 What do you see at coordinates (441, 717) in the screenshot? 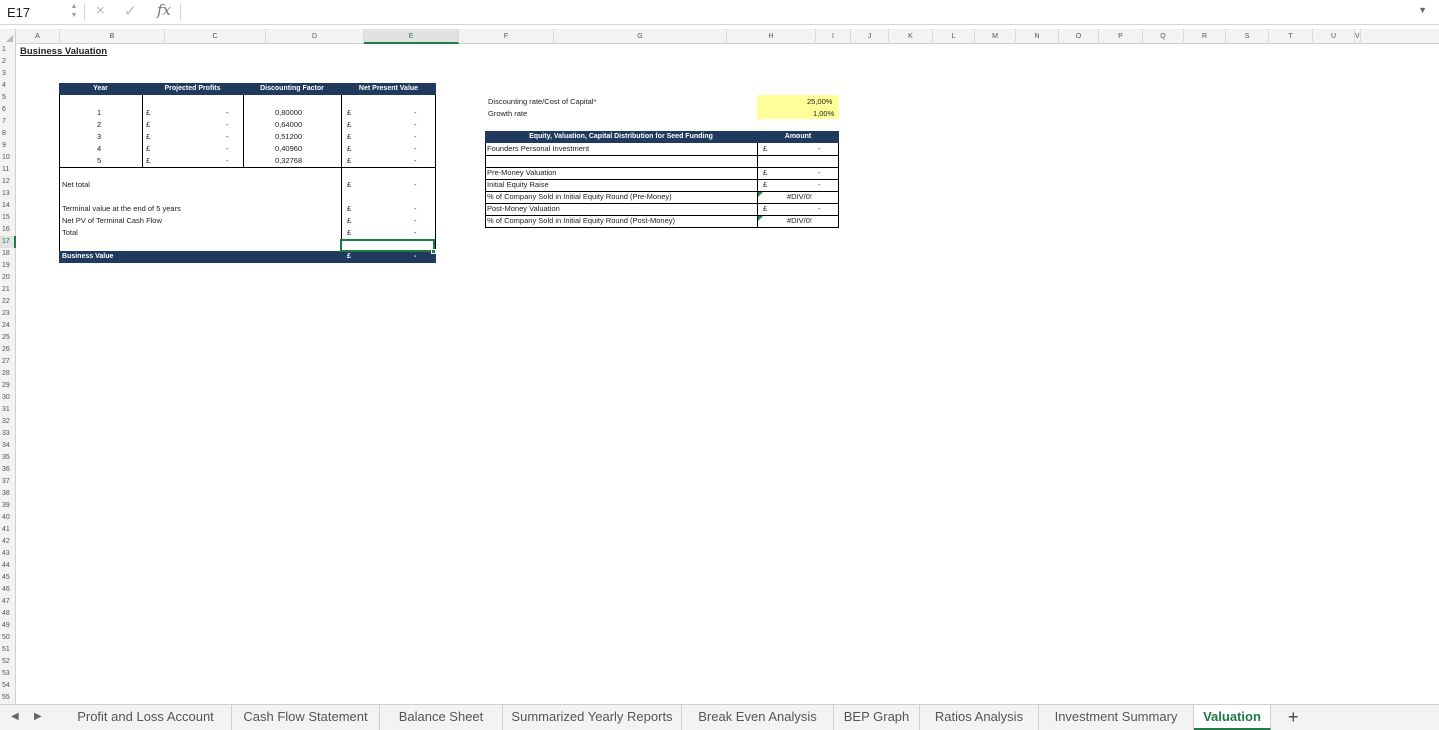
I see `sheet-tab-balance-sheet: Balance Sheet` at bounding box center [441, 717].